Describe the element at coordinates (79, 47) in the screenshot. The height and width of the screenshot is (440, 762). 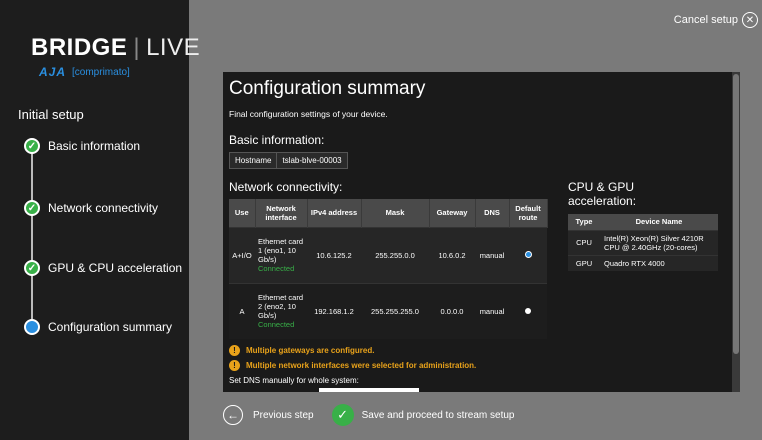
I see `logo-bridge-text: BRIDGE` at that location.